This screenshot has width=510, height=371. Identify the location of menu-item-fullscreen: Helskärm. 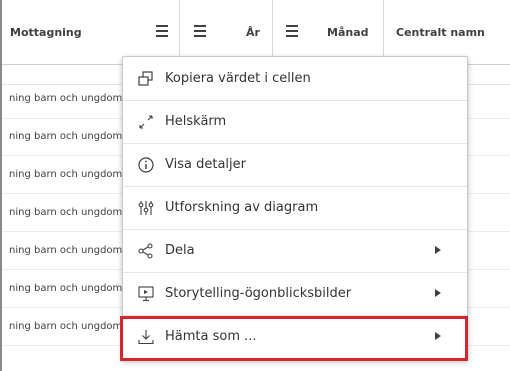
(295, 121).